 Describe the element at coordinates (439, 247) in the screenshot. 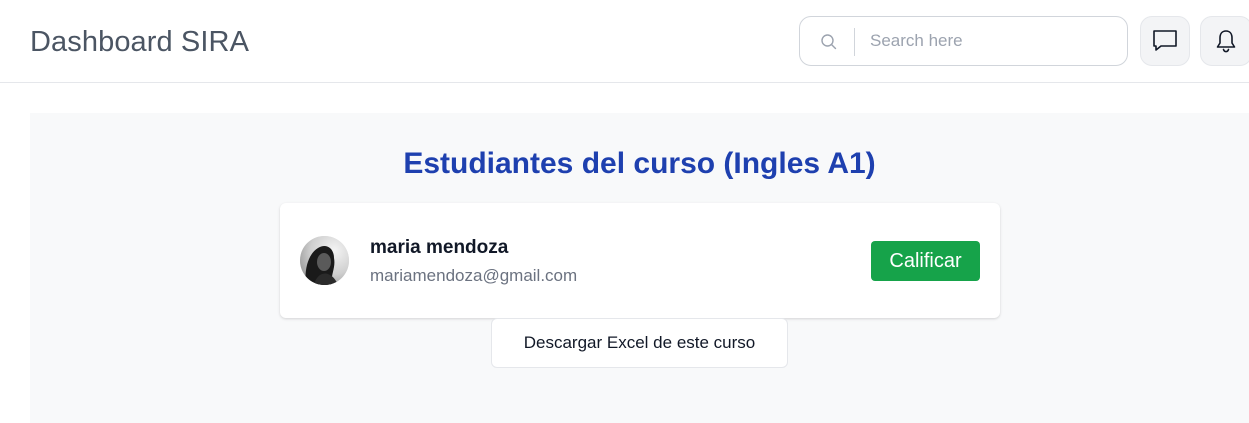

I see `student-name: maria mendoza` at that location.